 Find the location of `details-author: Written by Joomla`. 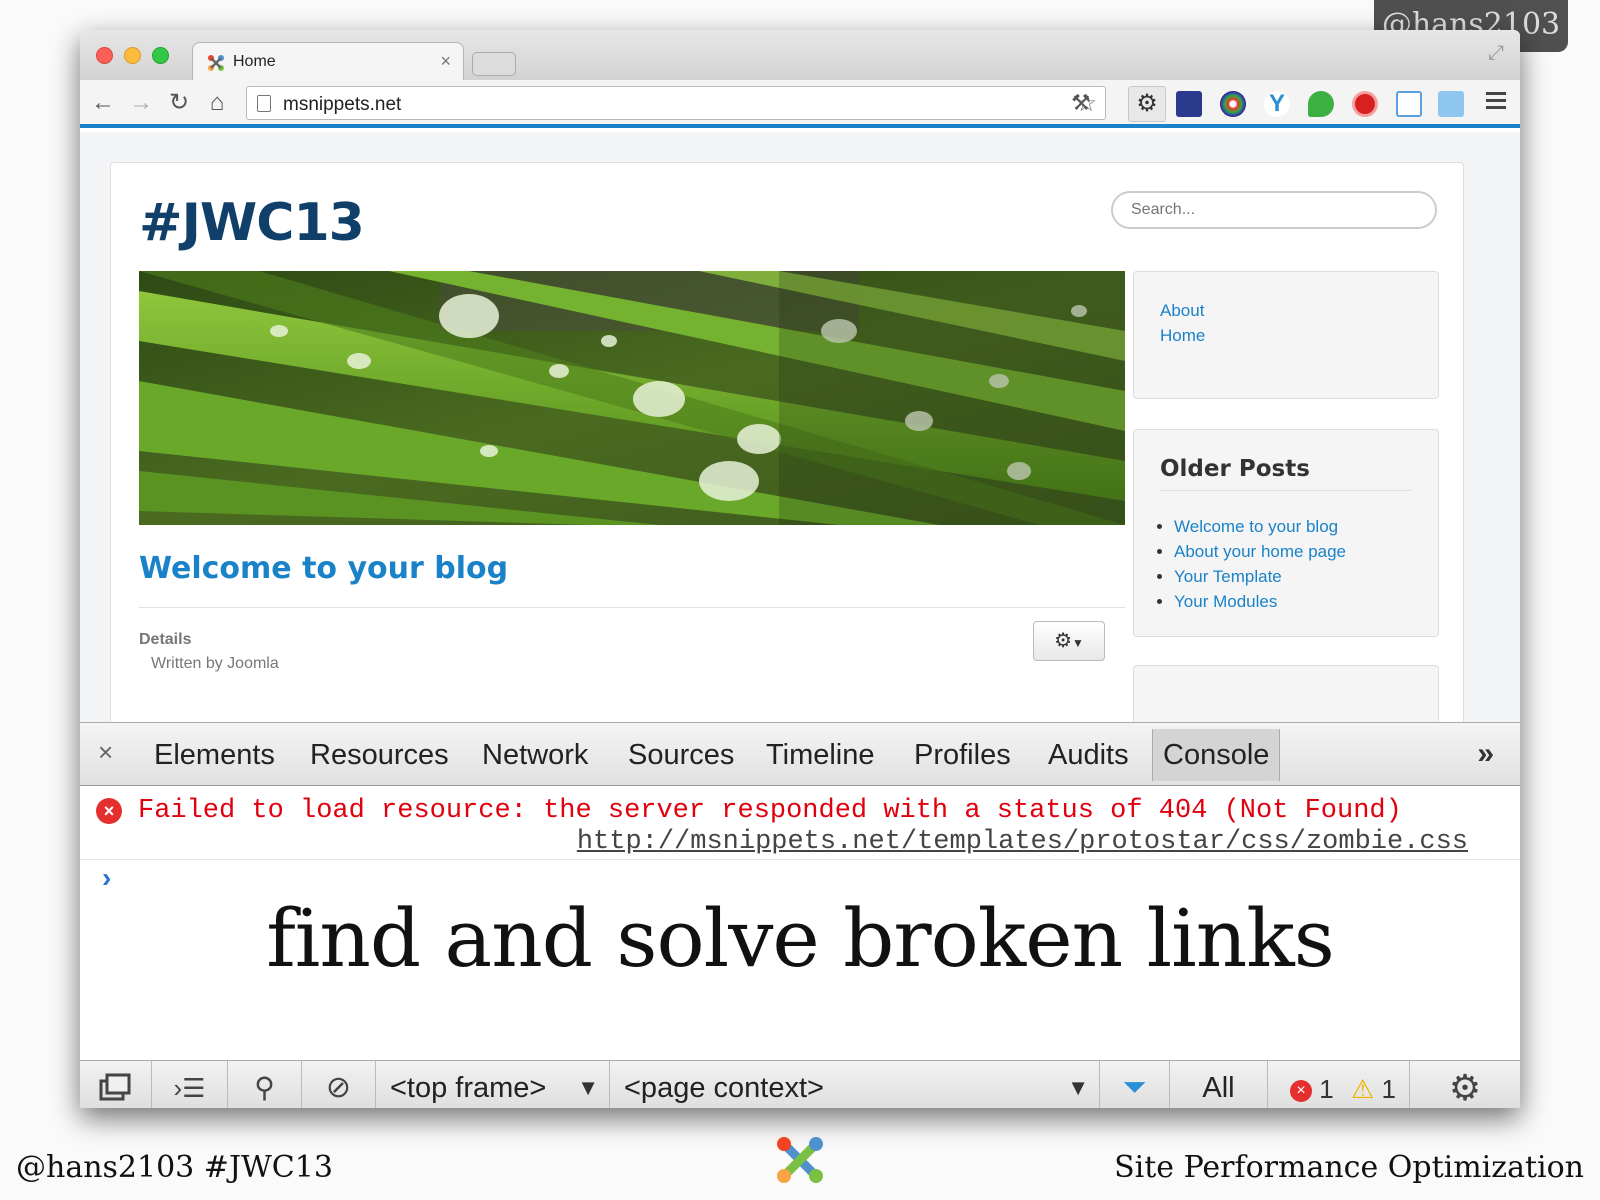

details-author: Written by Joomla is located at coordinates (215, 663).